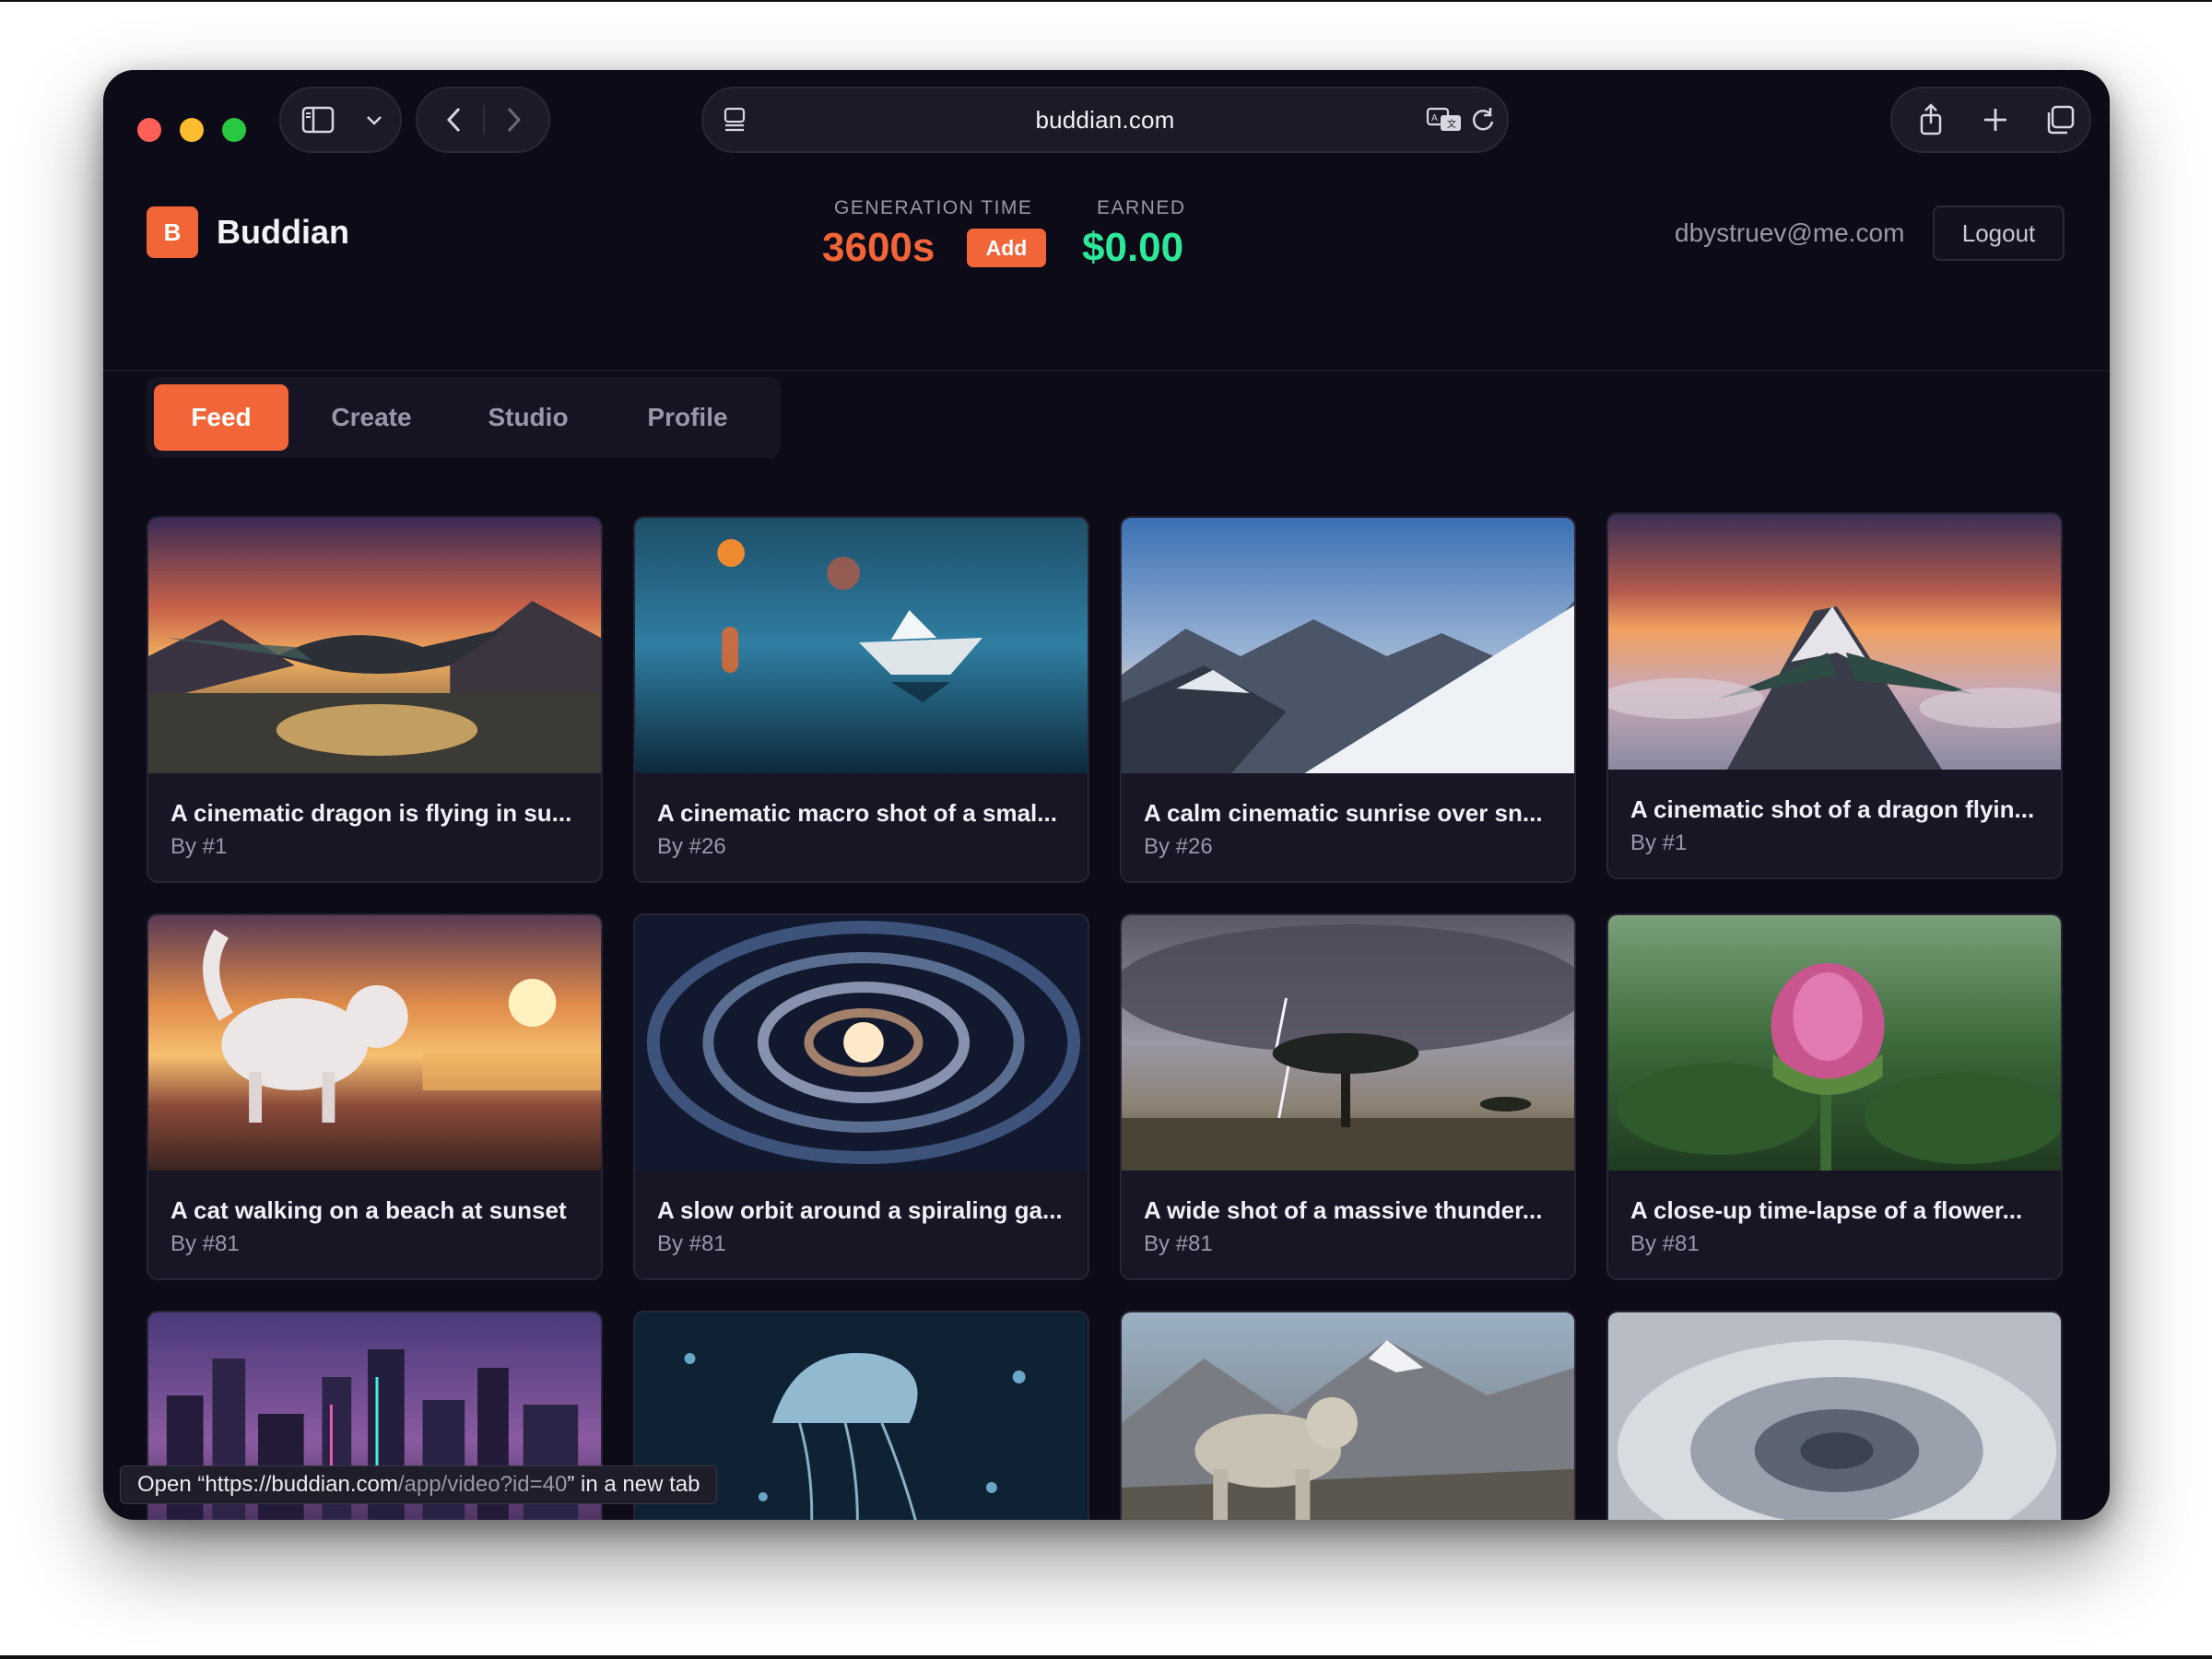 The width and height of the screenshot is (2212, 1659). I want to click on video-thumbnail-thunderstorm, so click(1348, 1043).